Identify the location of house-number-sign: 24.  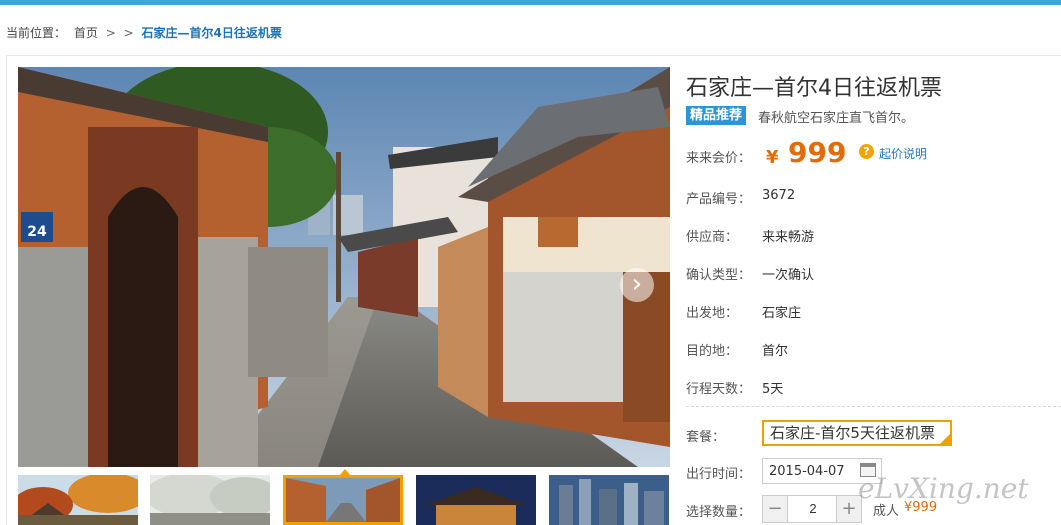
(37, 232).